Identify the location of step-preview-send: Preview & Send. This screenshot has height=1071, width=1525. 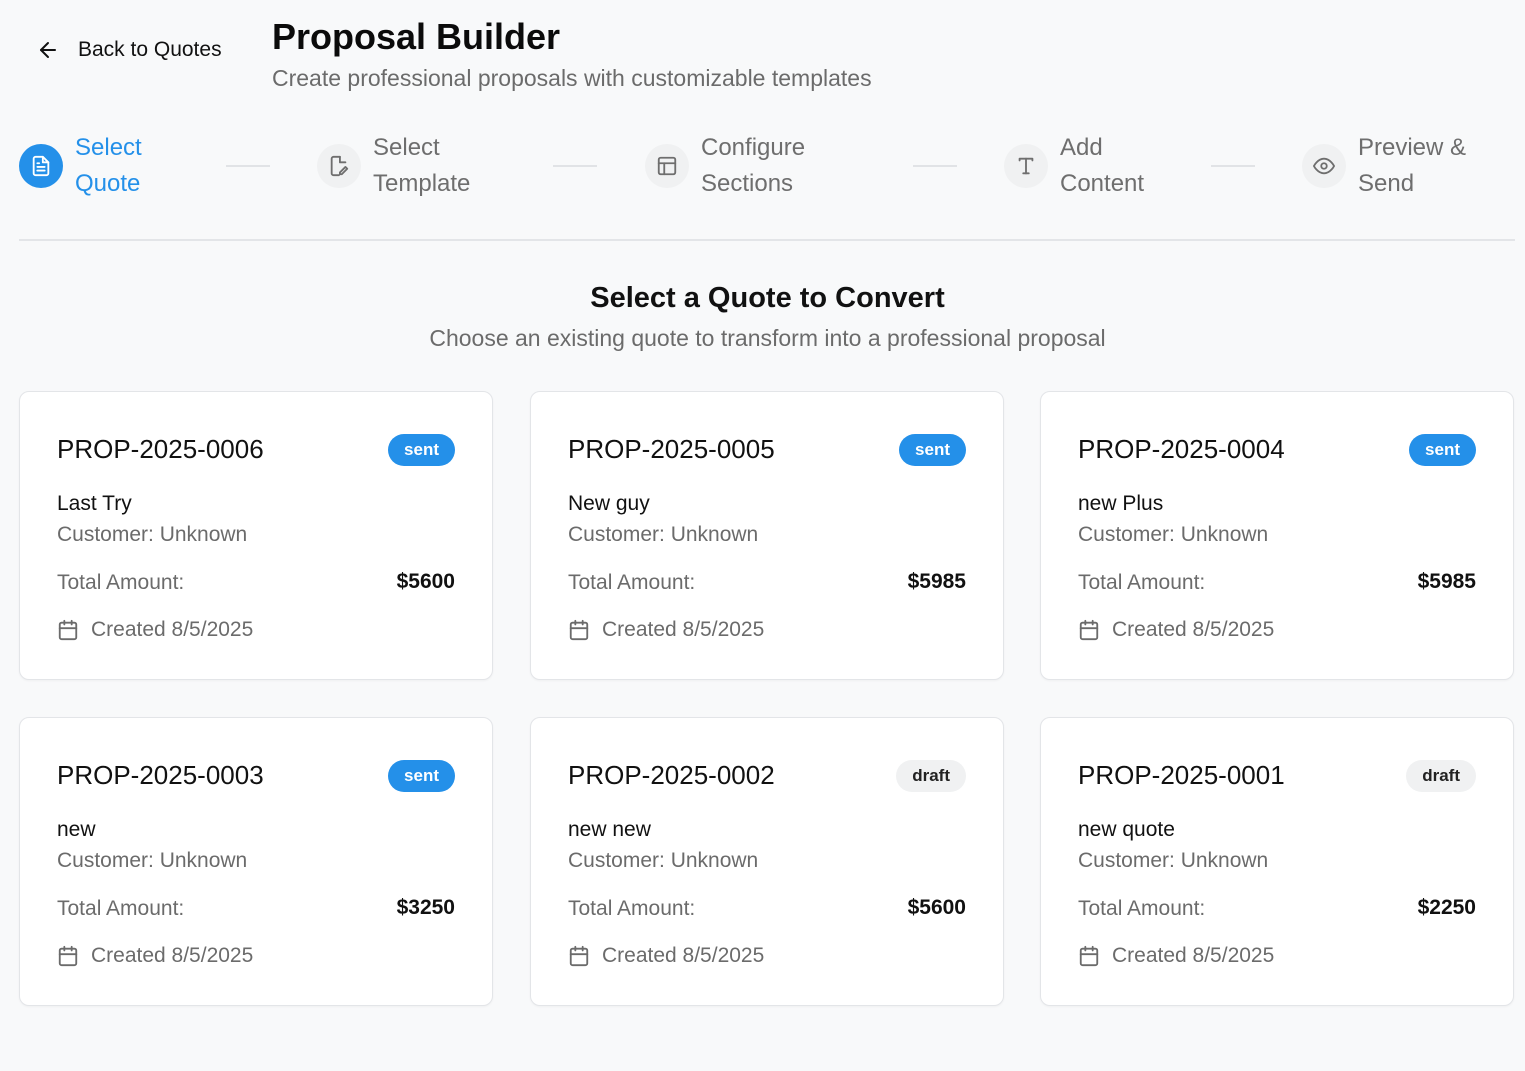
(1400, 166).